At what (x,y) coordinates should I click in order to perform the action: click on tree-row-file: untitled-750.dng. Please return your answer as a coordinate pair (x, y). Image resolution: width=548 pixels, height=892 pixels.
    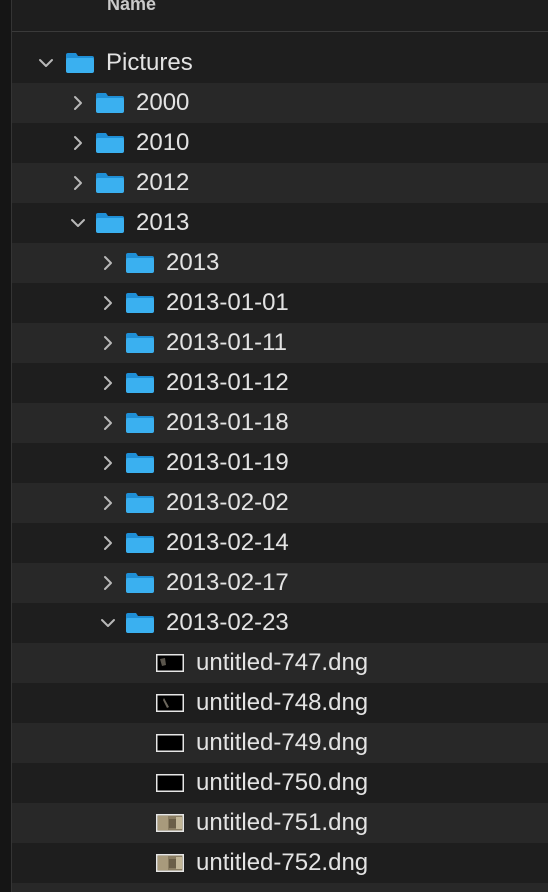
    Looking at the image, I should click on (280, 783).